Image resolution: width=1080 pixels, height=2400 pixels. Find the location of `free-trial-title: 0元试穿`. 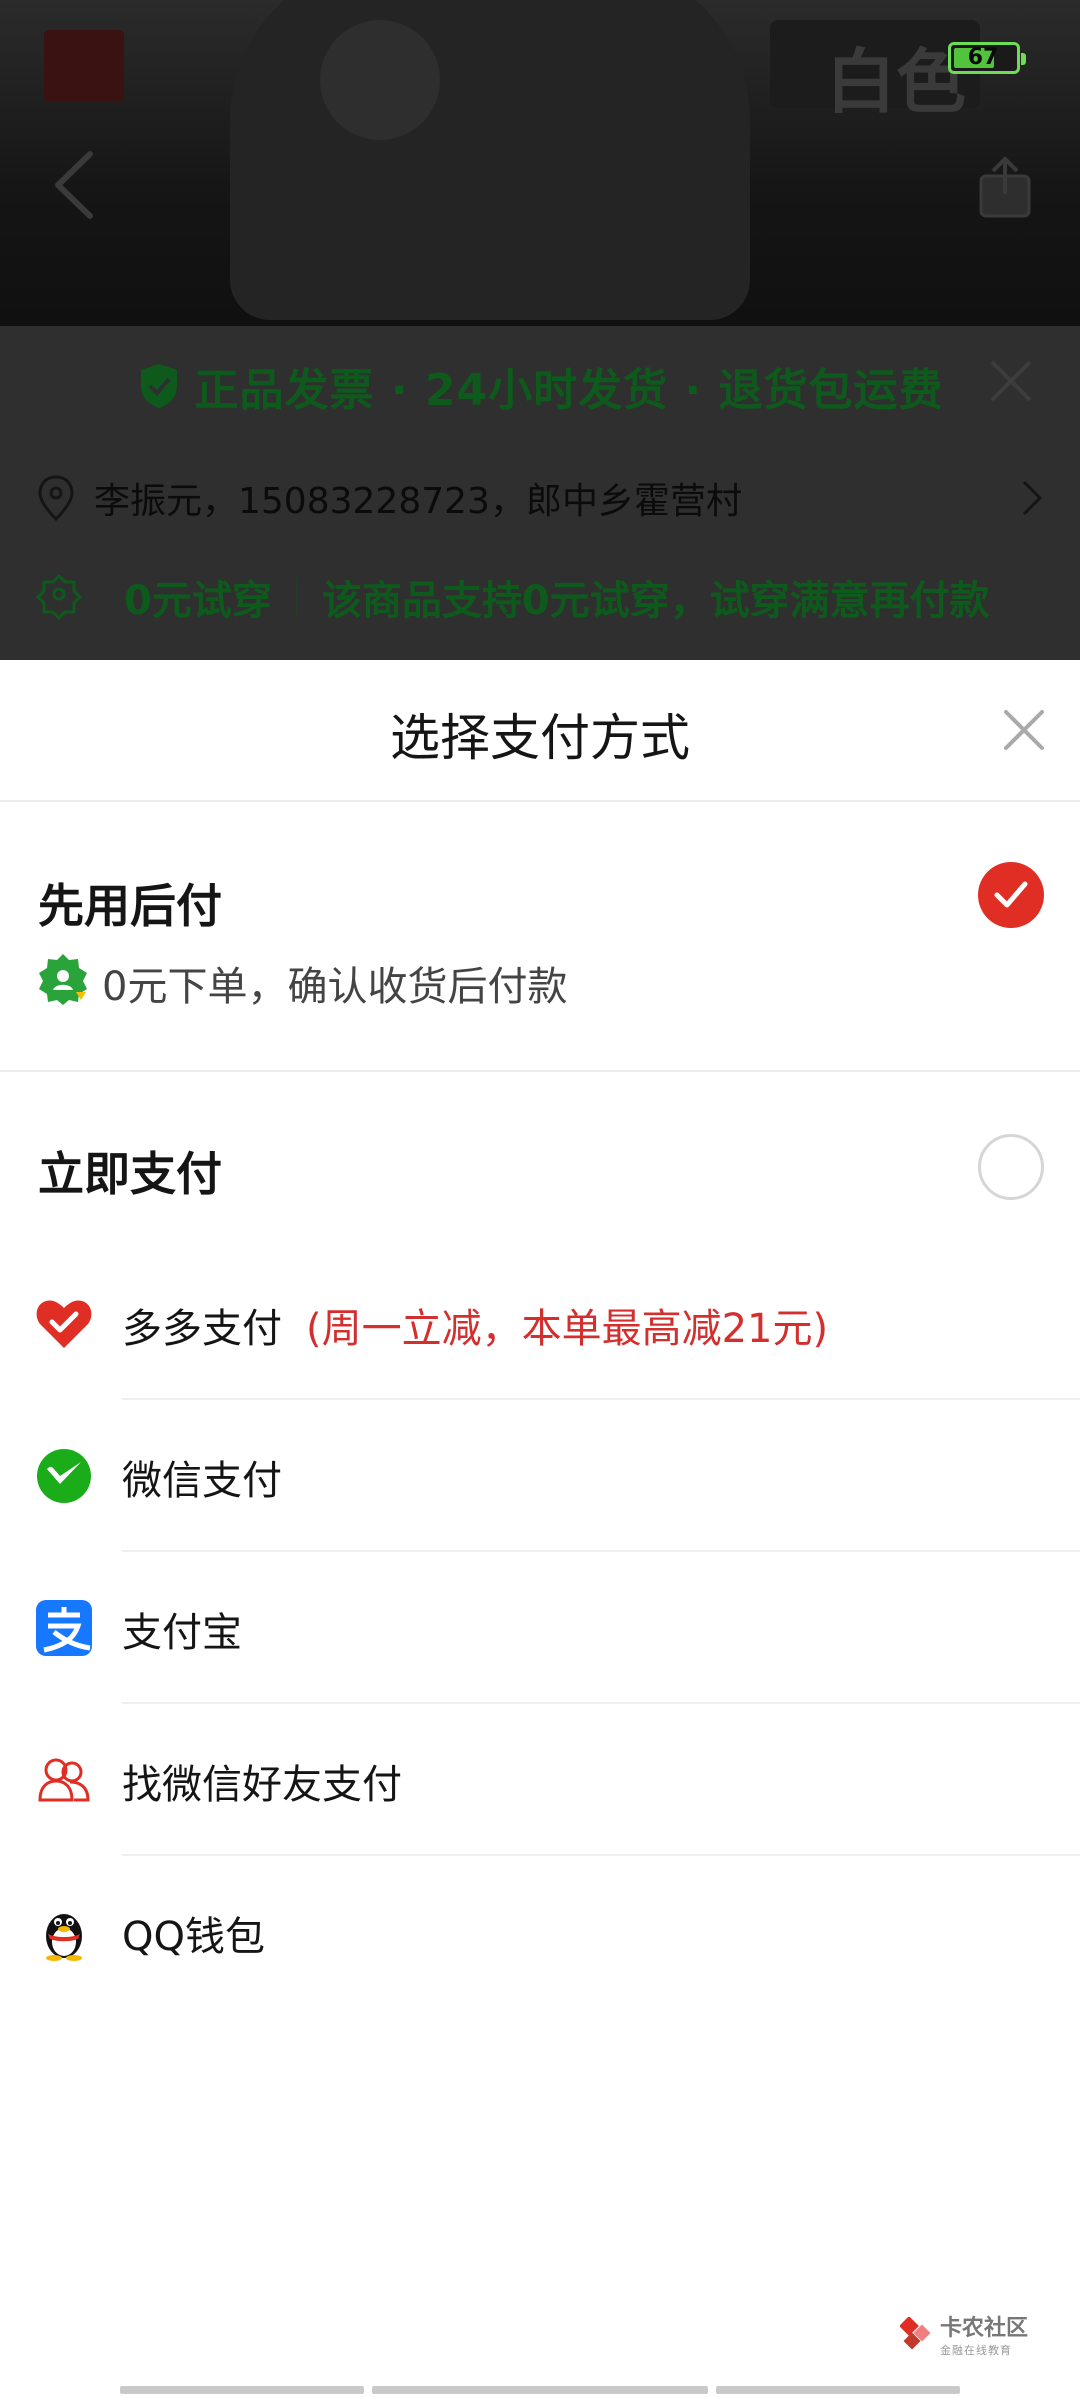

free-trial-title: 0元试穿 is located at coordinates (198, 601).